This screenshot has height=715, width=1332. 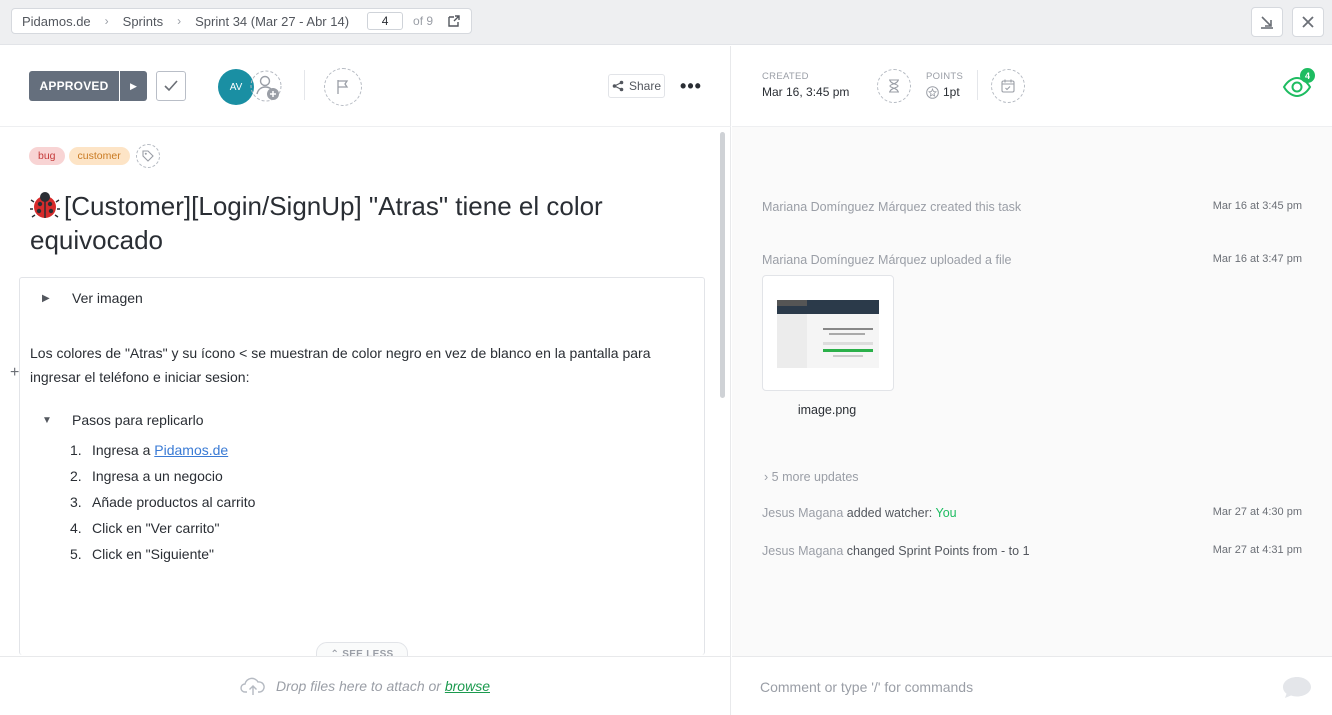 I want to click on points-field: POINTS 1pt, so click(x=944, y=85).